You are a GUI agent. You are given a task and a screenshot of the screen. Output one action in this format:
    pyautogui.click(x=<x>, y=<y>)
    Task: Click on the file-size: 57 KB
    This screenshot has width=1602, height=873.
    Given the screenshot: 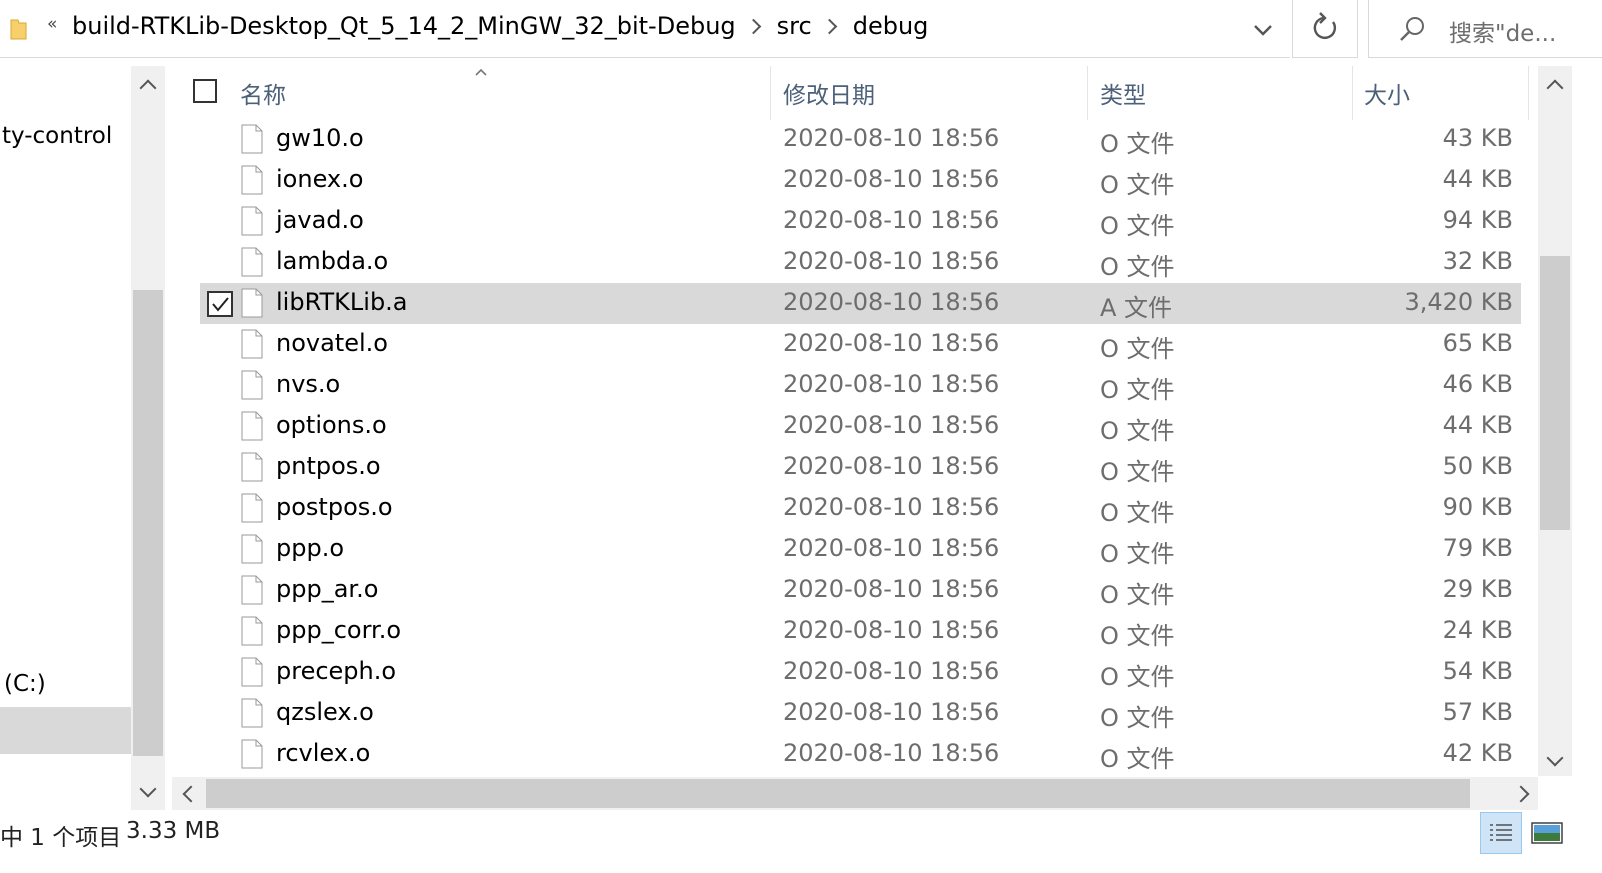 What is the action you would take?
    pyautogui.click(x=1477, y=712)
    